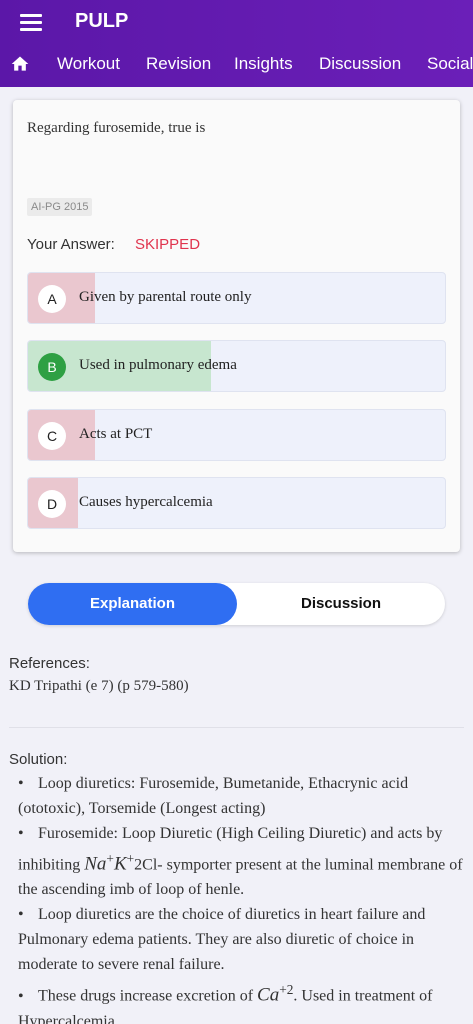  Describe the element at coordinates (268, 995) in the screenshot. I see `calcium-symbol: Ca` at that location.